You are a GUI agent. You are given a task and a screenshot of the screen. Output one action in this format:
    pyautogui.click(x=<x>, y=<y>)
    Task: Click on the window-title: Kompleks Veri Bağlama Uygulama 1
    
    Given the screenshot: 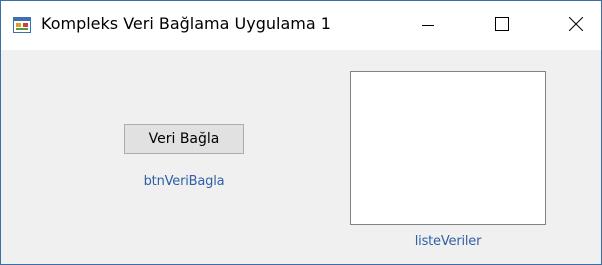 What is the action you would take?
    pyautogui.click(x=186, y=23)
    